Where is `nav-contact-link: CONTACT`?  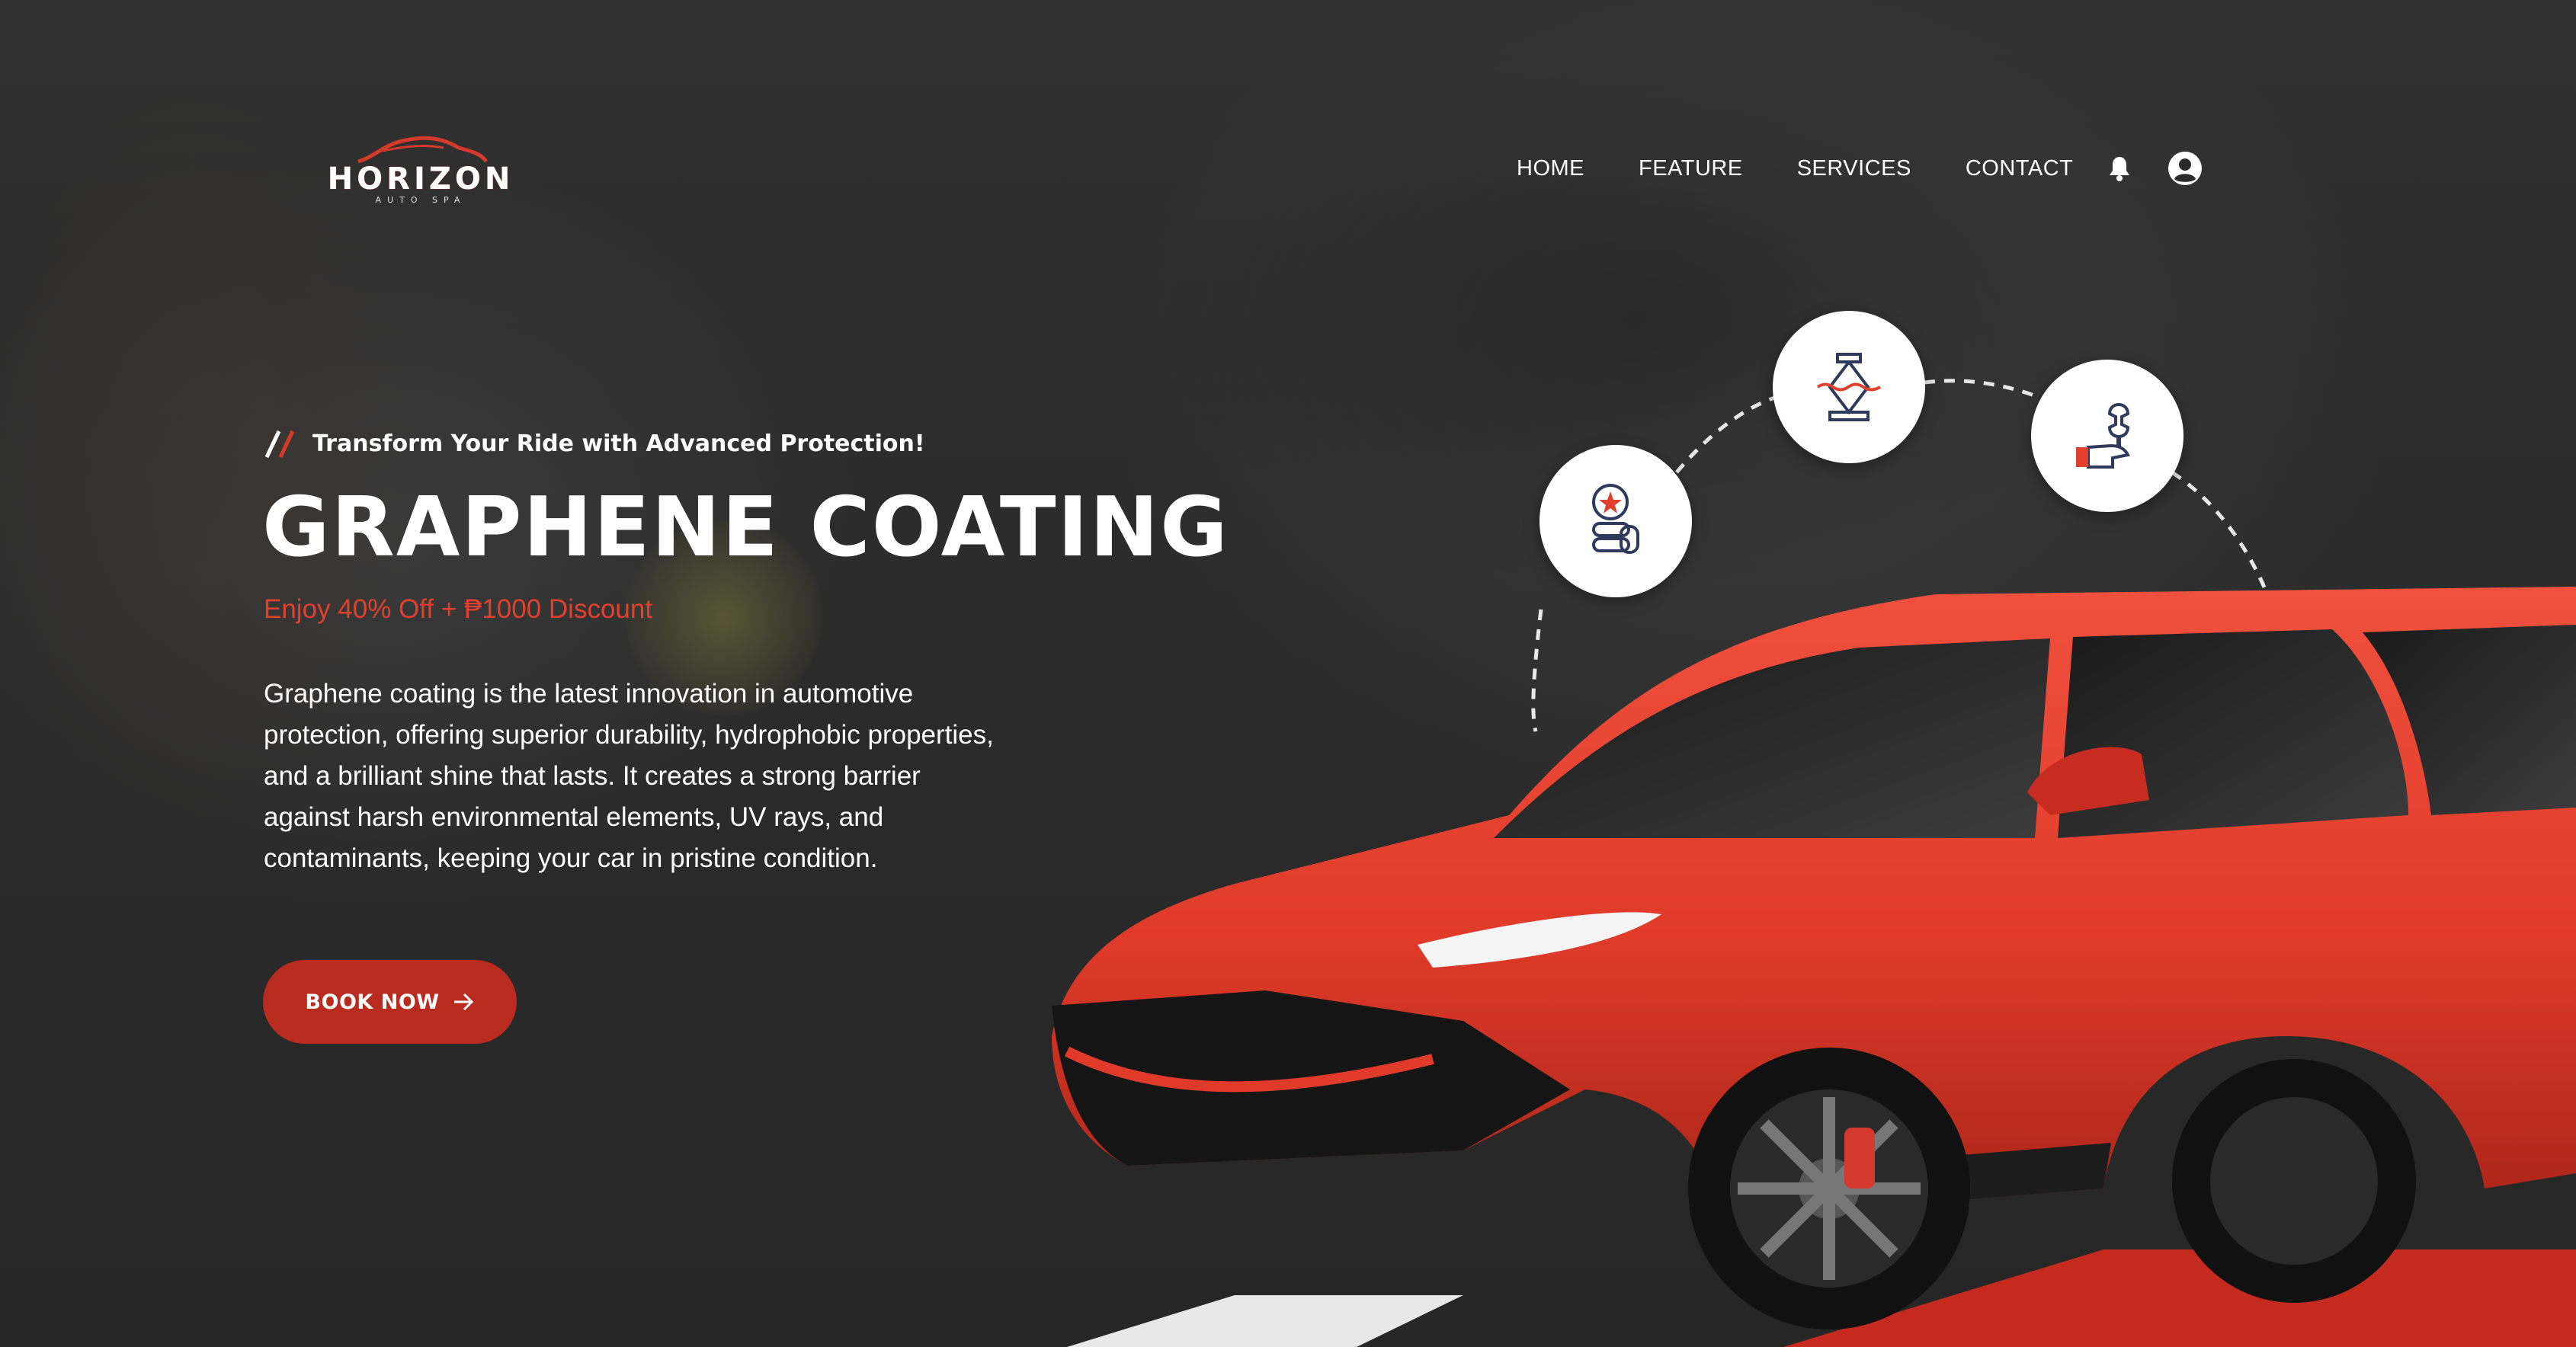
nav-contact-link: CONTACT is located at coordinates (2020, 168).